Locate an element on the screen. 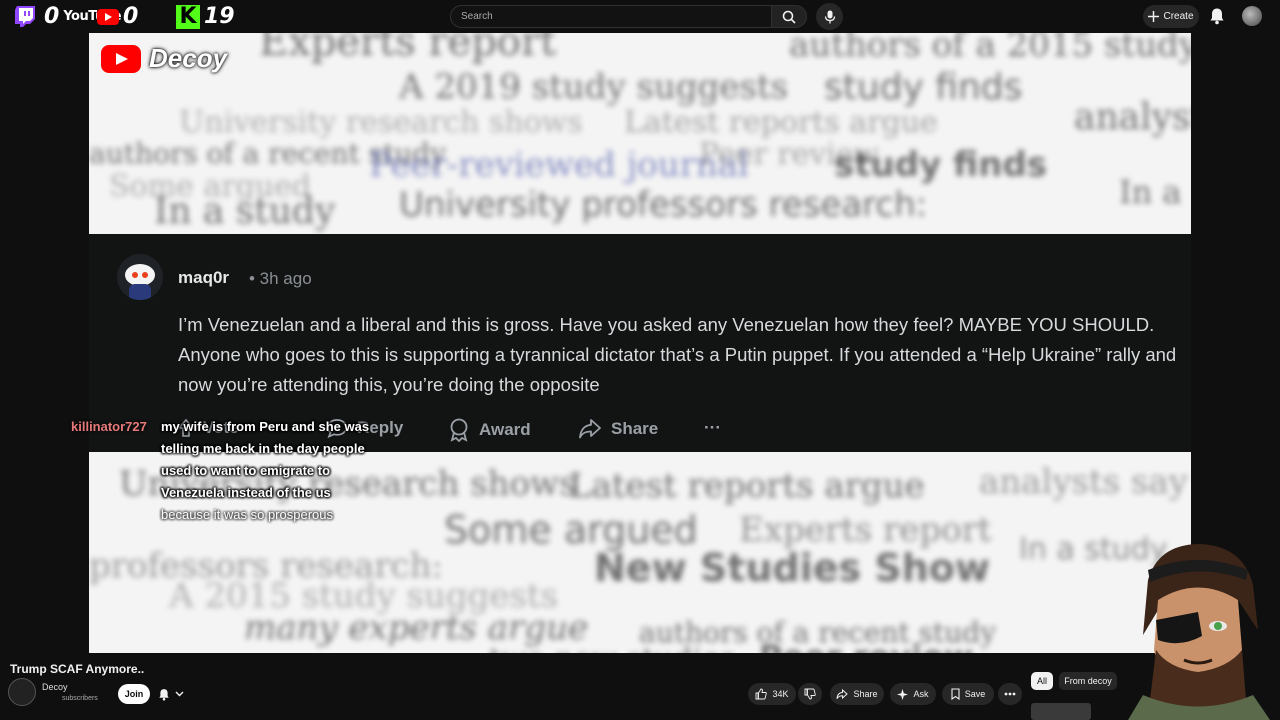 The height and width of the screenshot is (720, 1280). notification-bell-button is located at coordinates (177, 694).